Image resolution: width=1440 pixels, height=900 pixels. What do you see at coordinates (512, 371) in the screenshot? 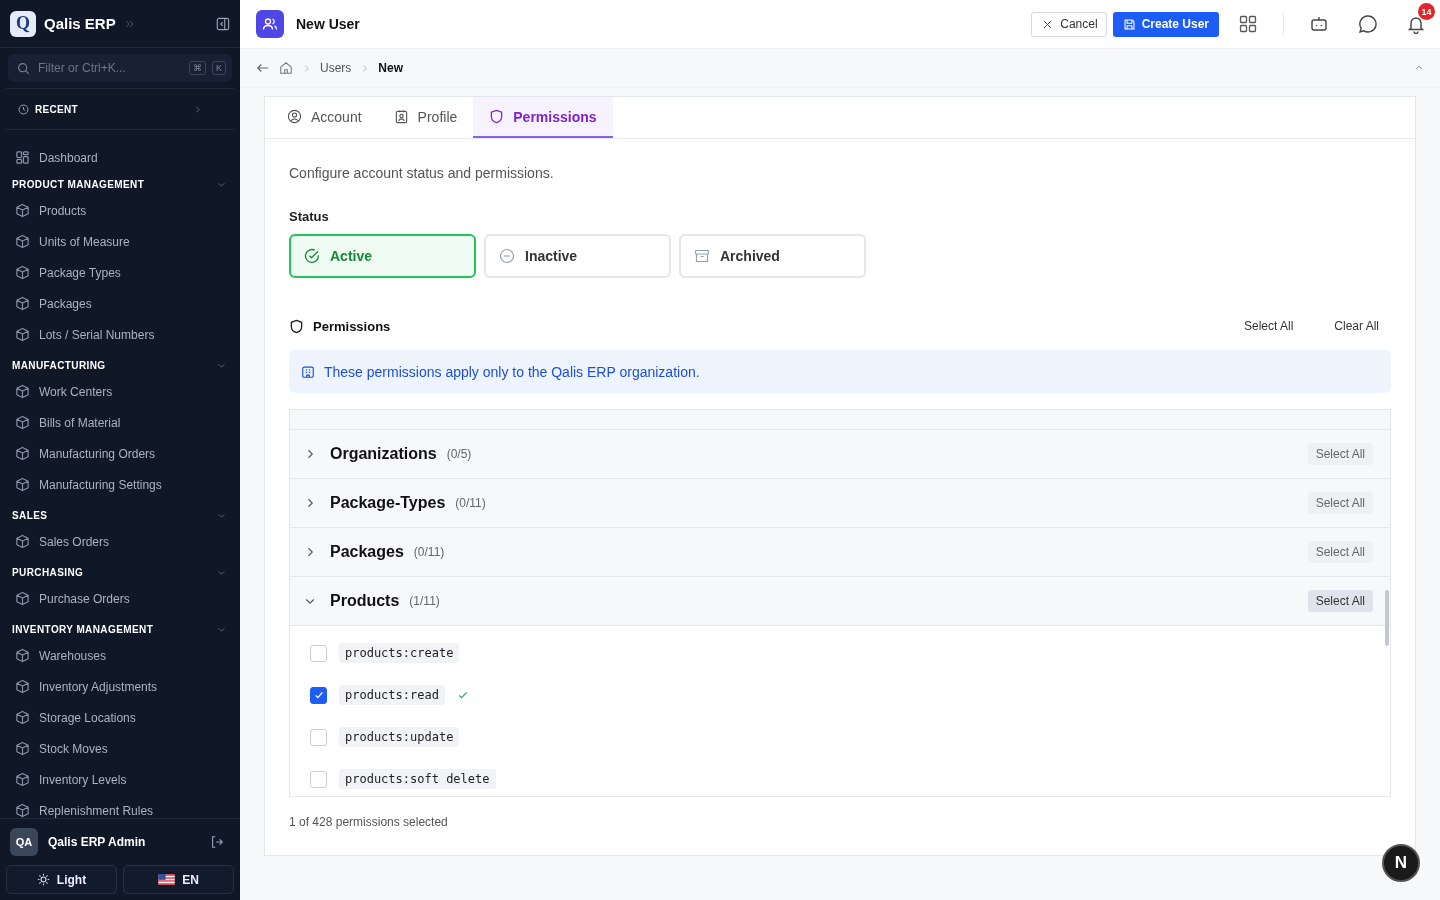
I see `notice-text: These permissions apply only to the Qalis ERP organization.` at bounding box center [512, 371].